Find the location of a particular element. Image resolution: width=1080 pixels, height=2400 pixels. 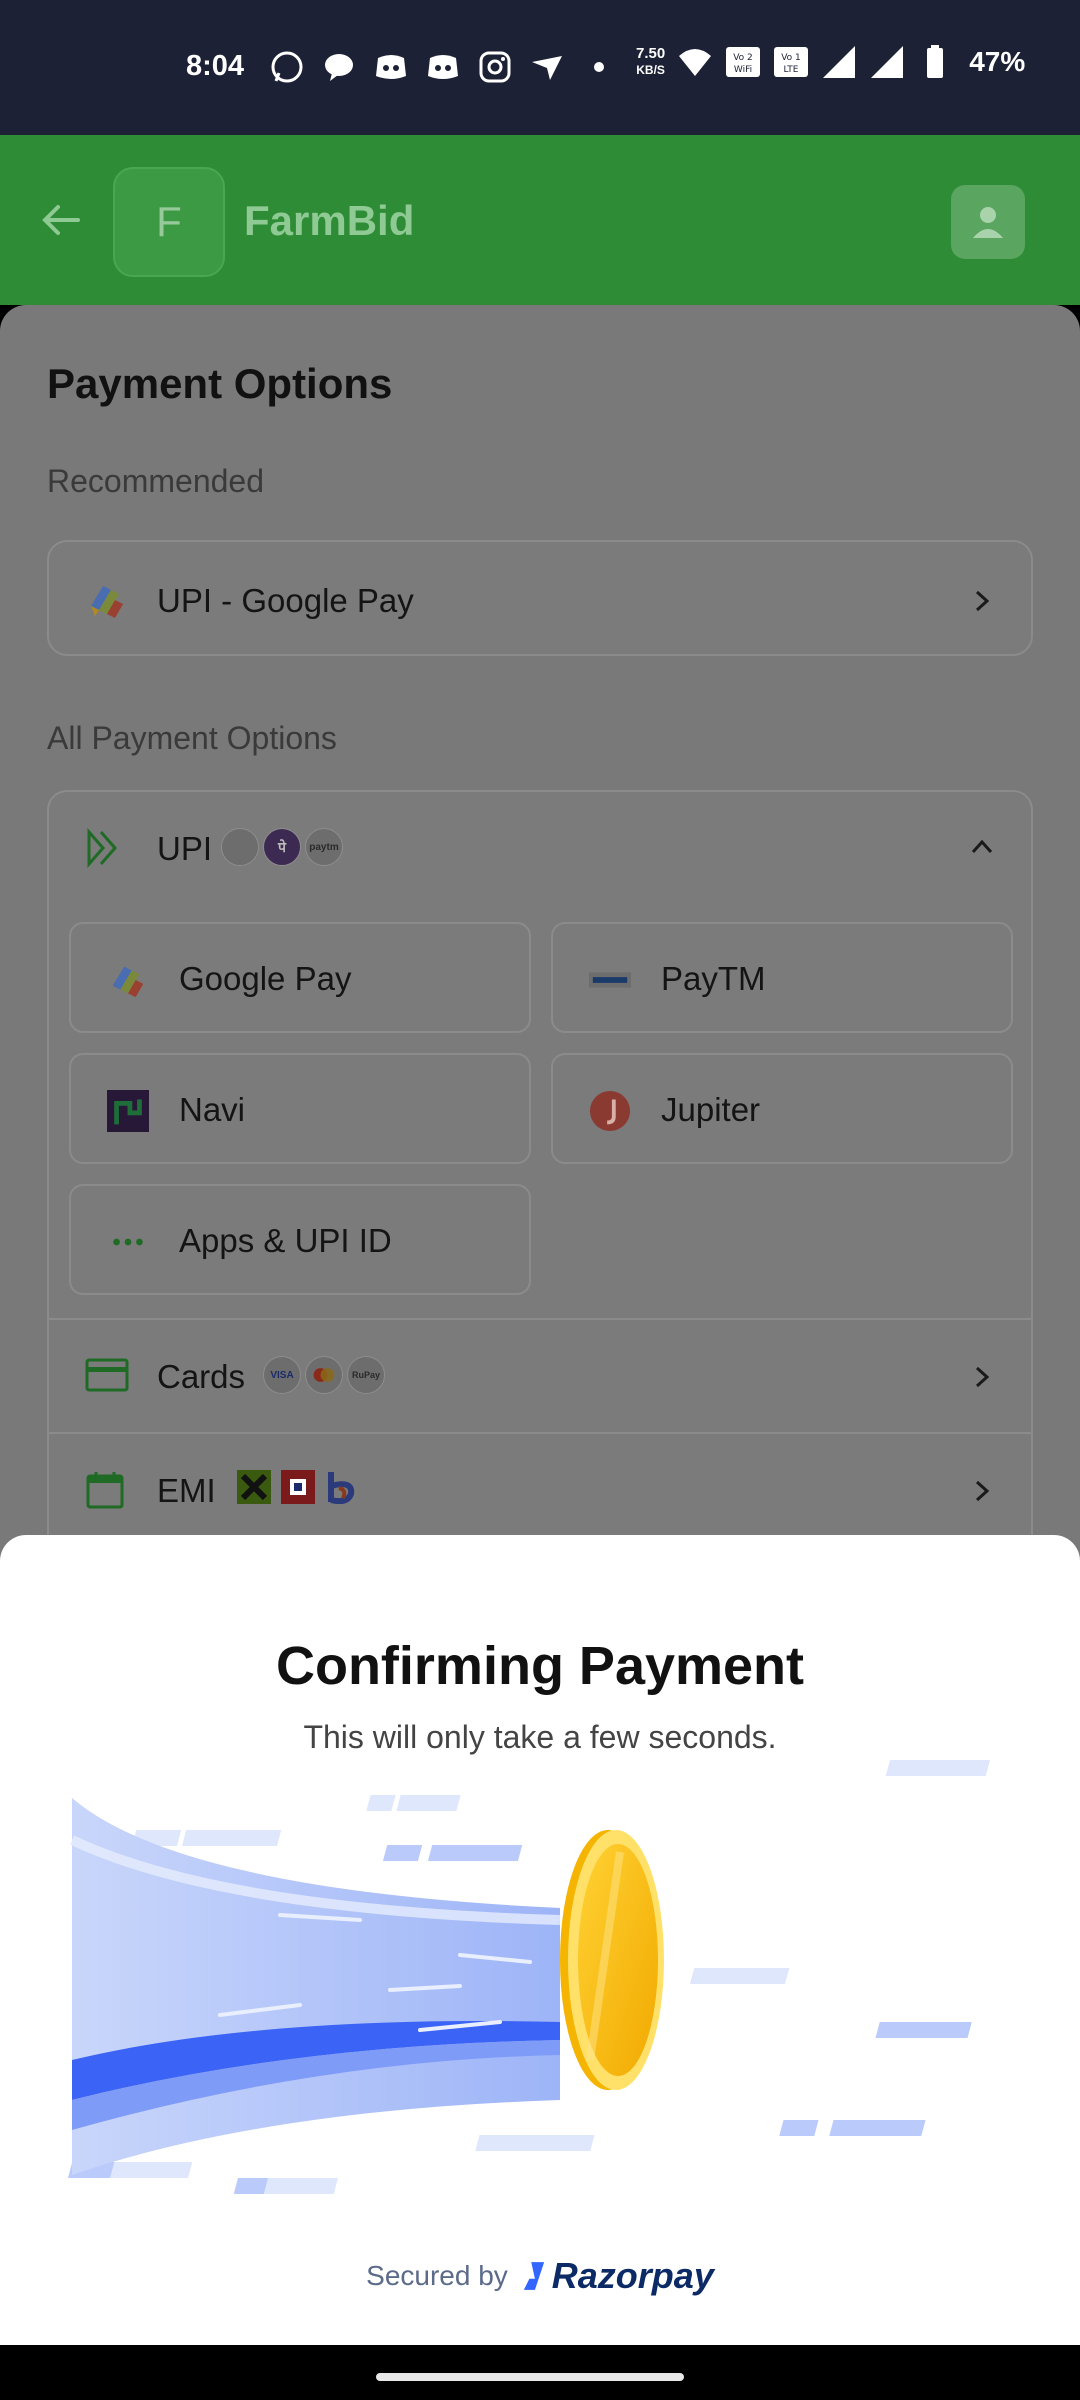

all-payment-options-label: All Payment Options is located at coordinates (192, 738).